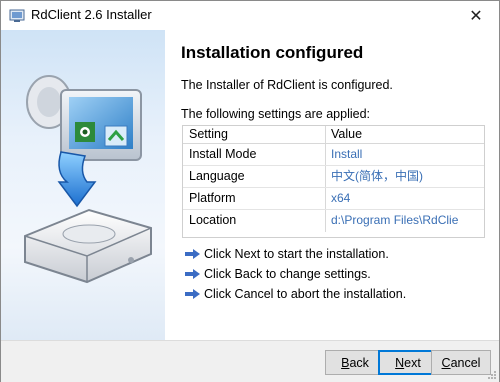 The height and width of the screenshot is (382, 500). What do you see at coordinates (250, 15) in the screenshot?
I see `title-bar: RdClient 2.6 Installer ✕` at bounding box center [250, 15].